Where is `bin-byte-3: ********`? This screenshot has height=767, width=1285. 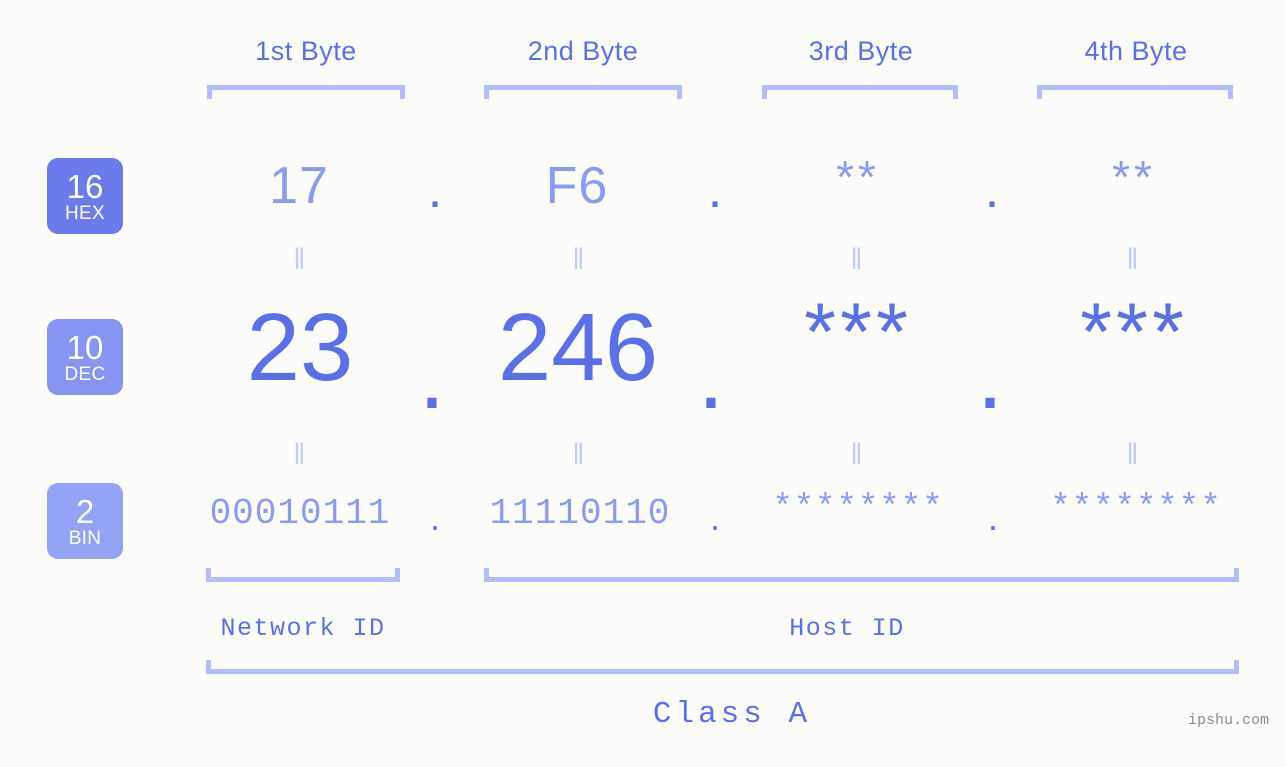
bin-byte-3: ******** is located at coordinates (858, 509).